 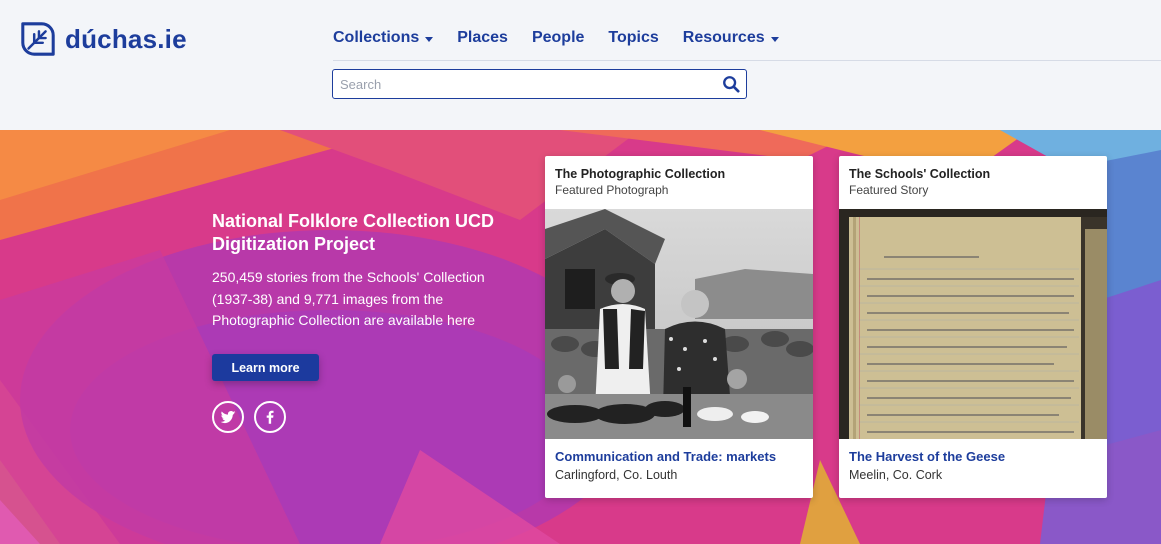 I want to click on card-link: The Harvest of the Geese, so click(x=927, y=457).